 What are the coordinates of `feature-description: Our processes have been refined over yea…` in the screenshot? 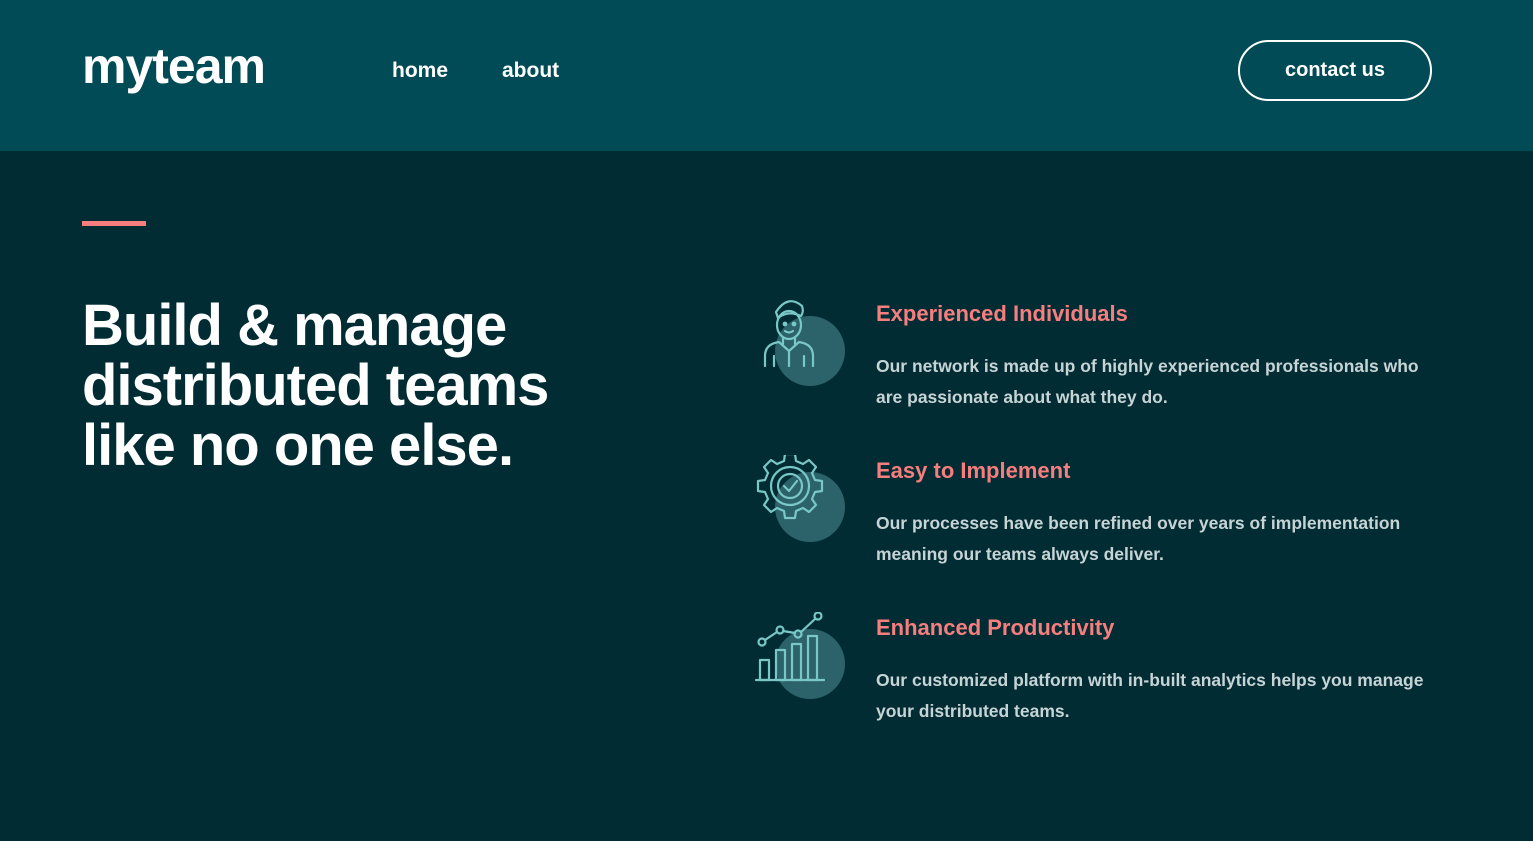 It's located at (1138, 538).